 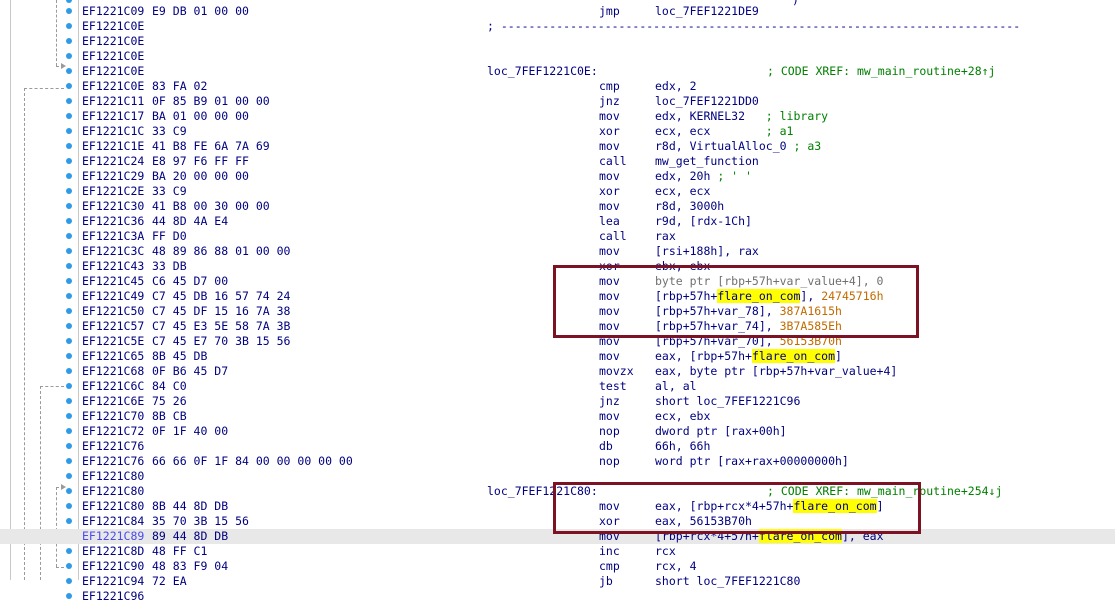 I want to click on opcode-bytes: 83 FA 02, so click(x=179, y=86).